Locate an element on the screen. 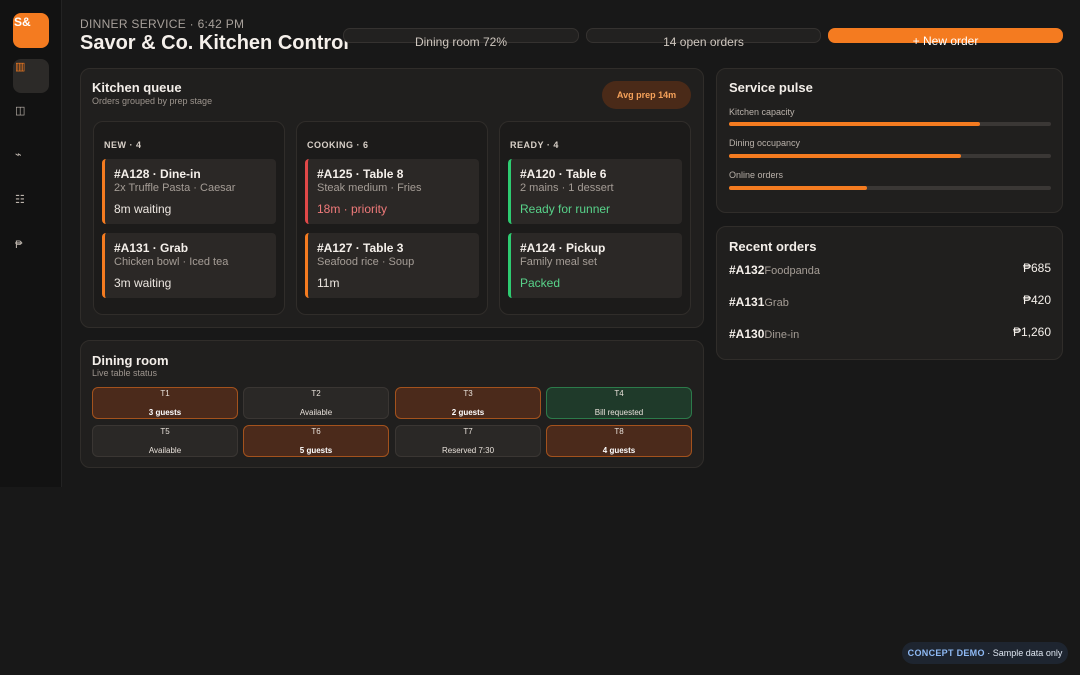 This screenshot has height=675, width=1080. order-card-status: Packed is located at coordinates (540, 283).